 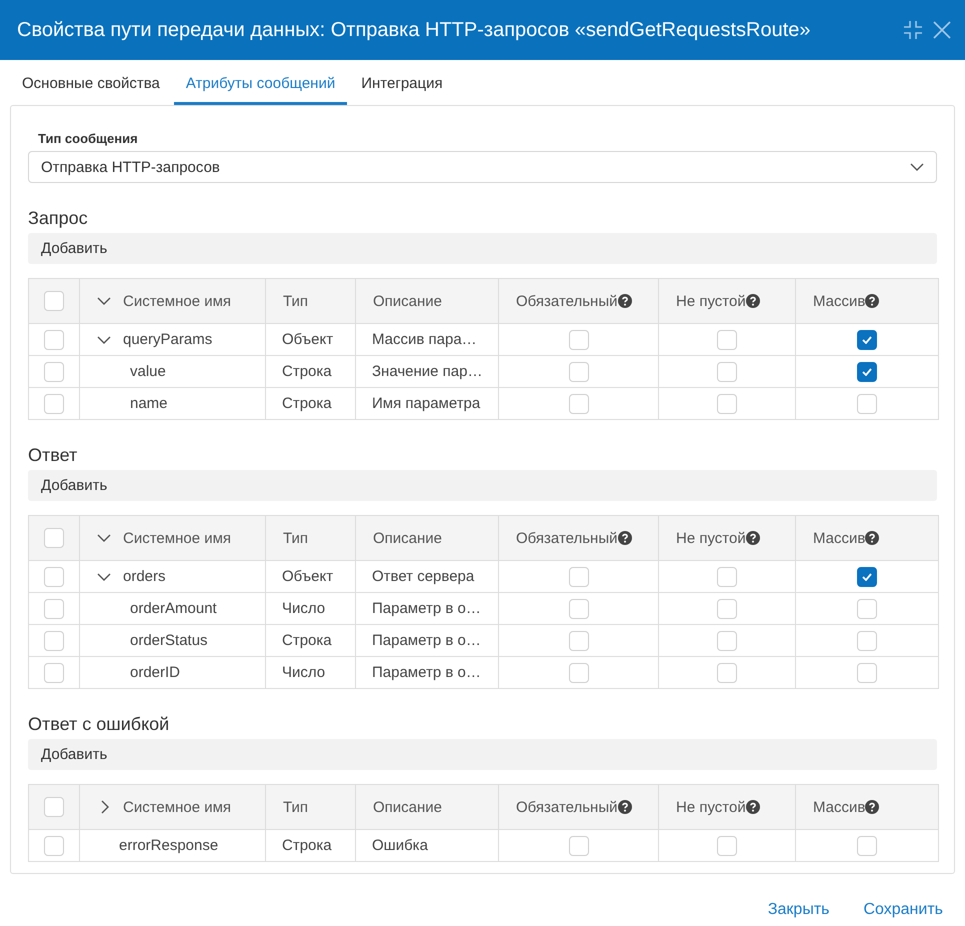 What do you see at coordinates (168, 845) in the screenshot?
I see `attribute-name: errorResponse` at bounding box center [168, 845].